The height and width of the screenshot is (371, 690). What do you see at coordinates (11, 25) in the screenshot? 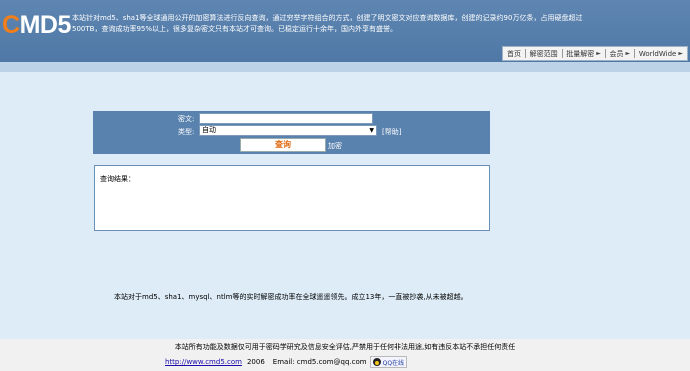
I see `logo-first-letter: C` at bounding box center [11, 25].